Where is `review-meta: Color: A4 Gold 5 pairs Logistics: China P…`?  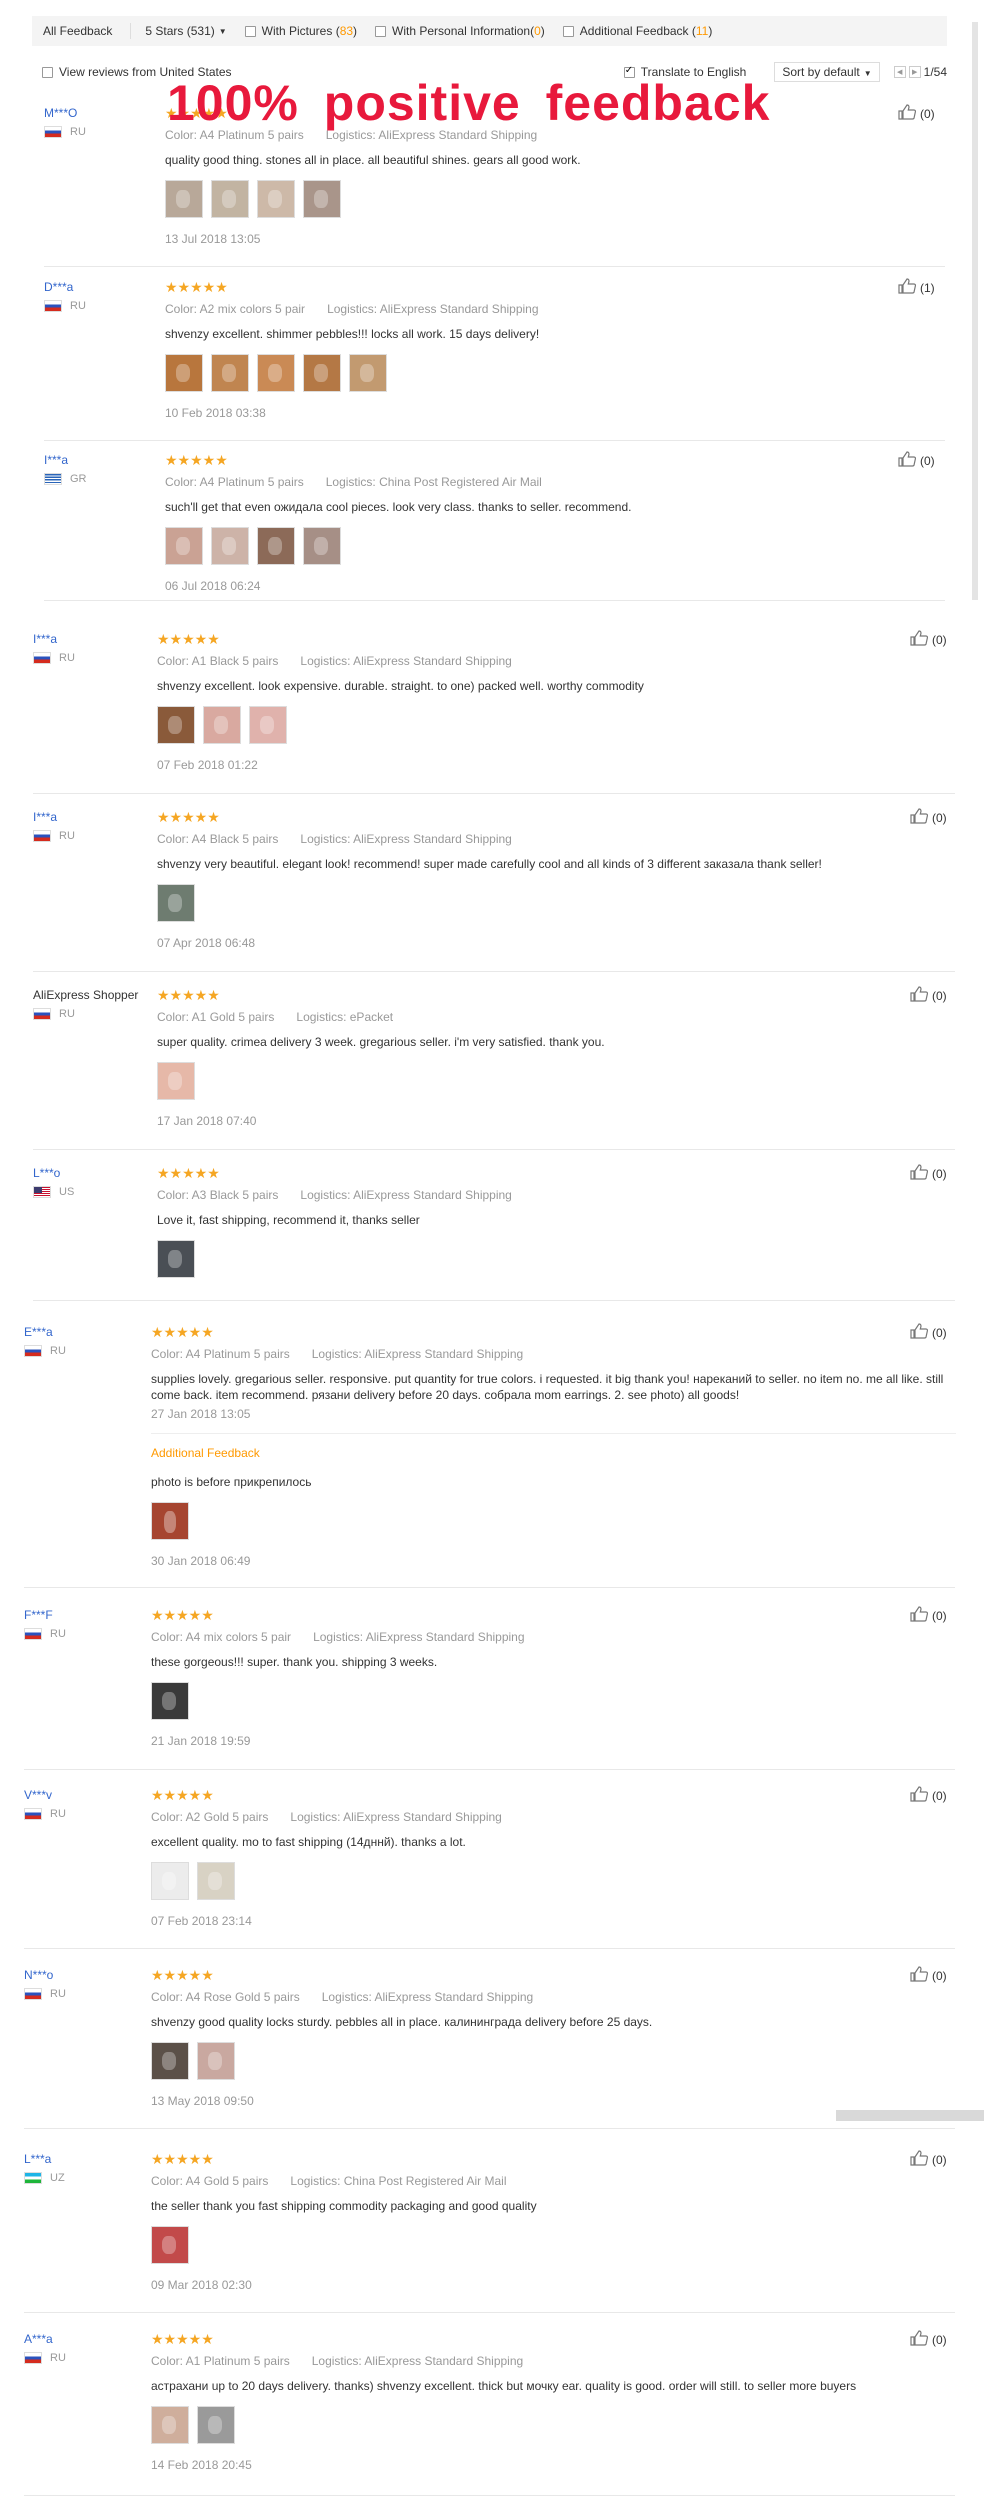
review-meta: Color: A4 Gold 5 pairs Logistics: China P… is located at coordinates (541, 2181).